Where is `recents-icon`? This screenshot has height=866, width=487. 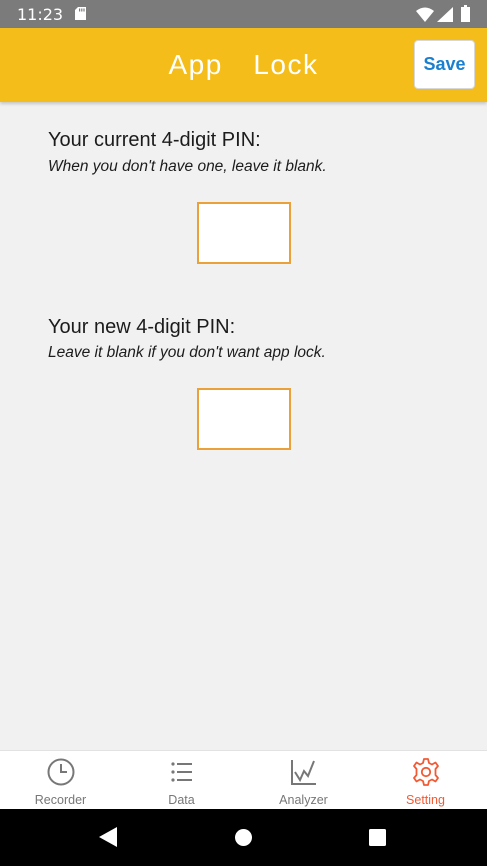
recents-icon is located at coordinates (377, 837).